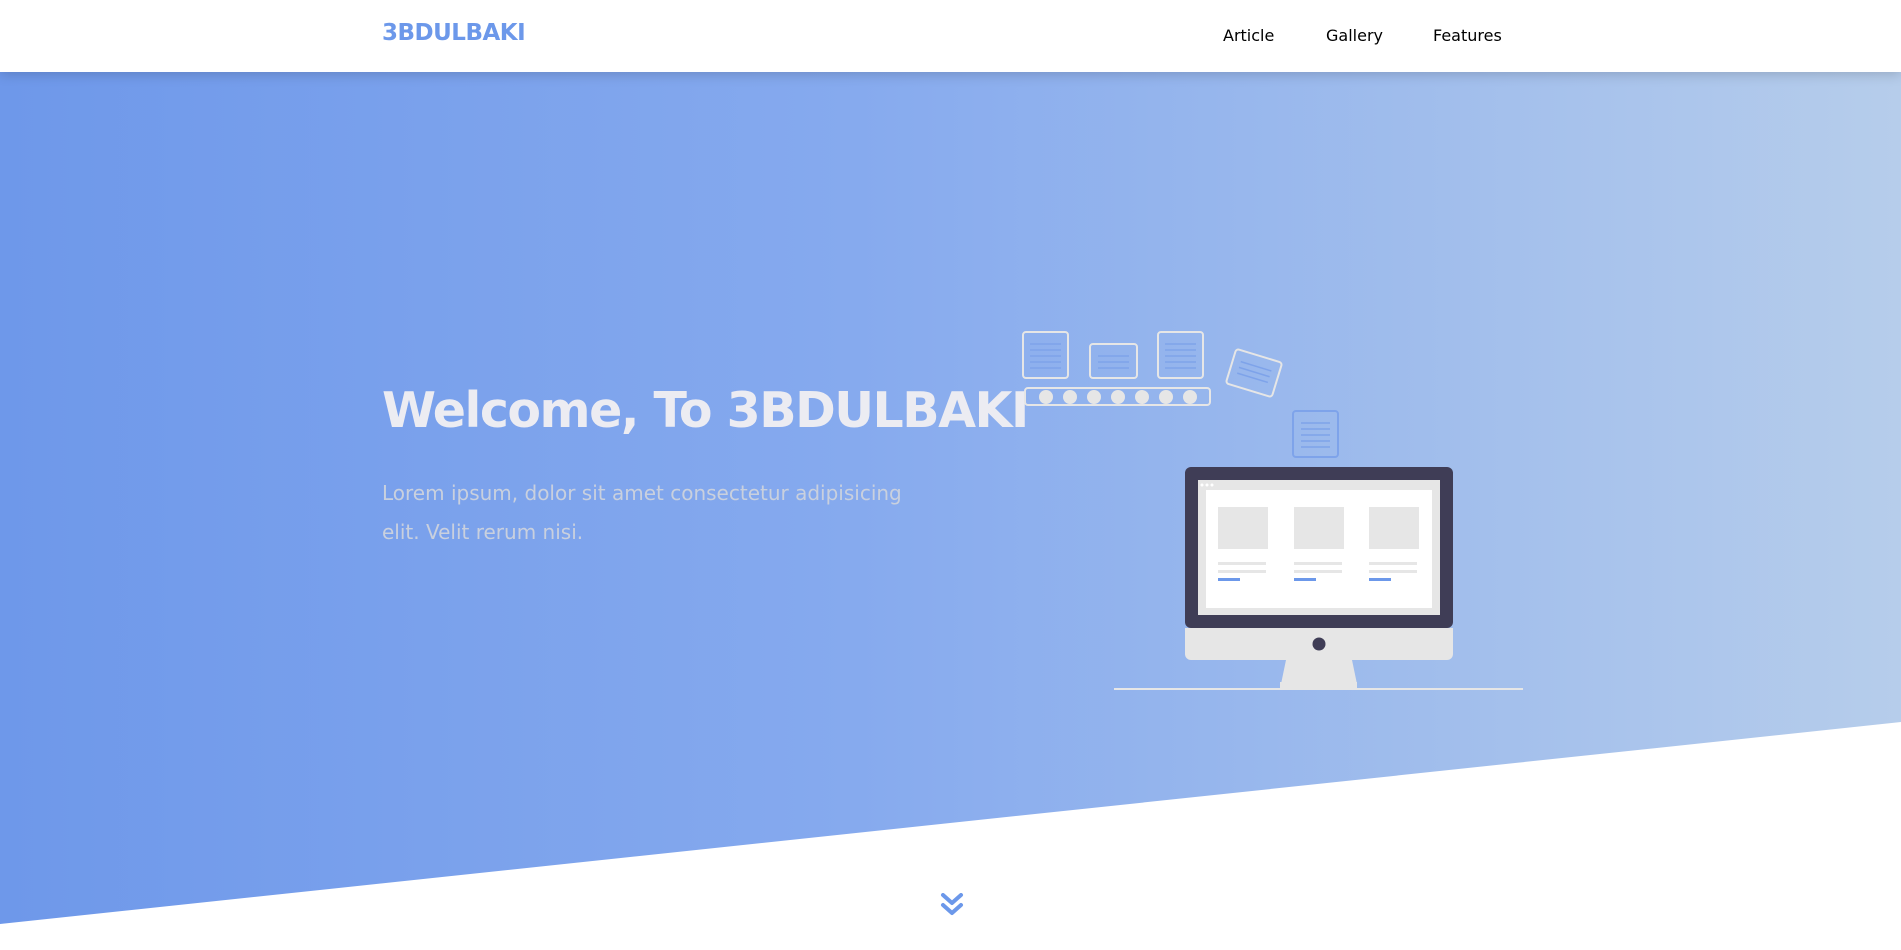  I want to click on document-lines, so click(1113, 356).